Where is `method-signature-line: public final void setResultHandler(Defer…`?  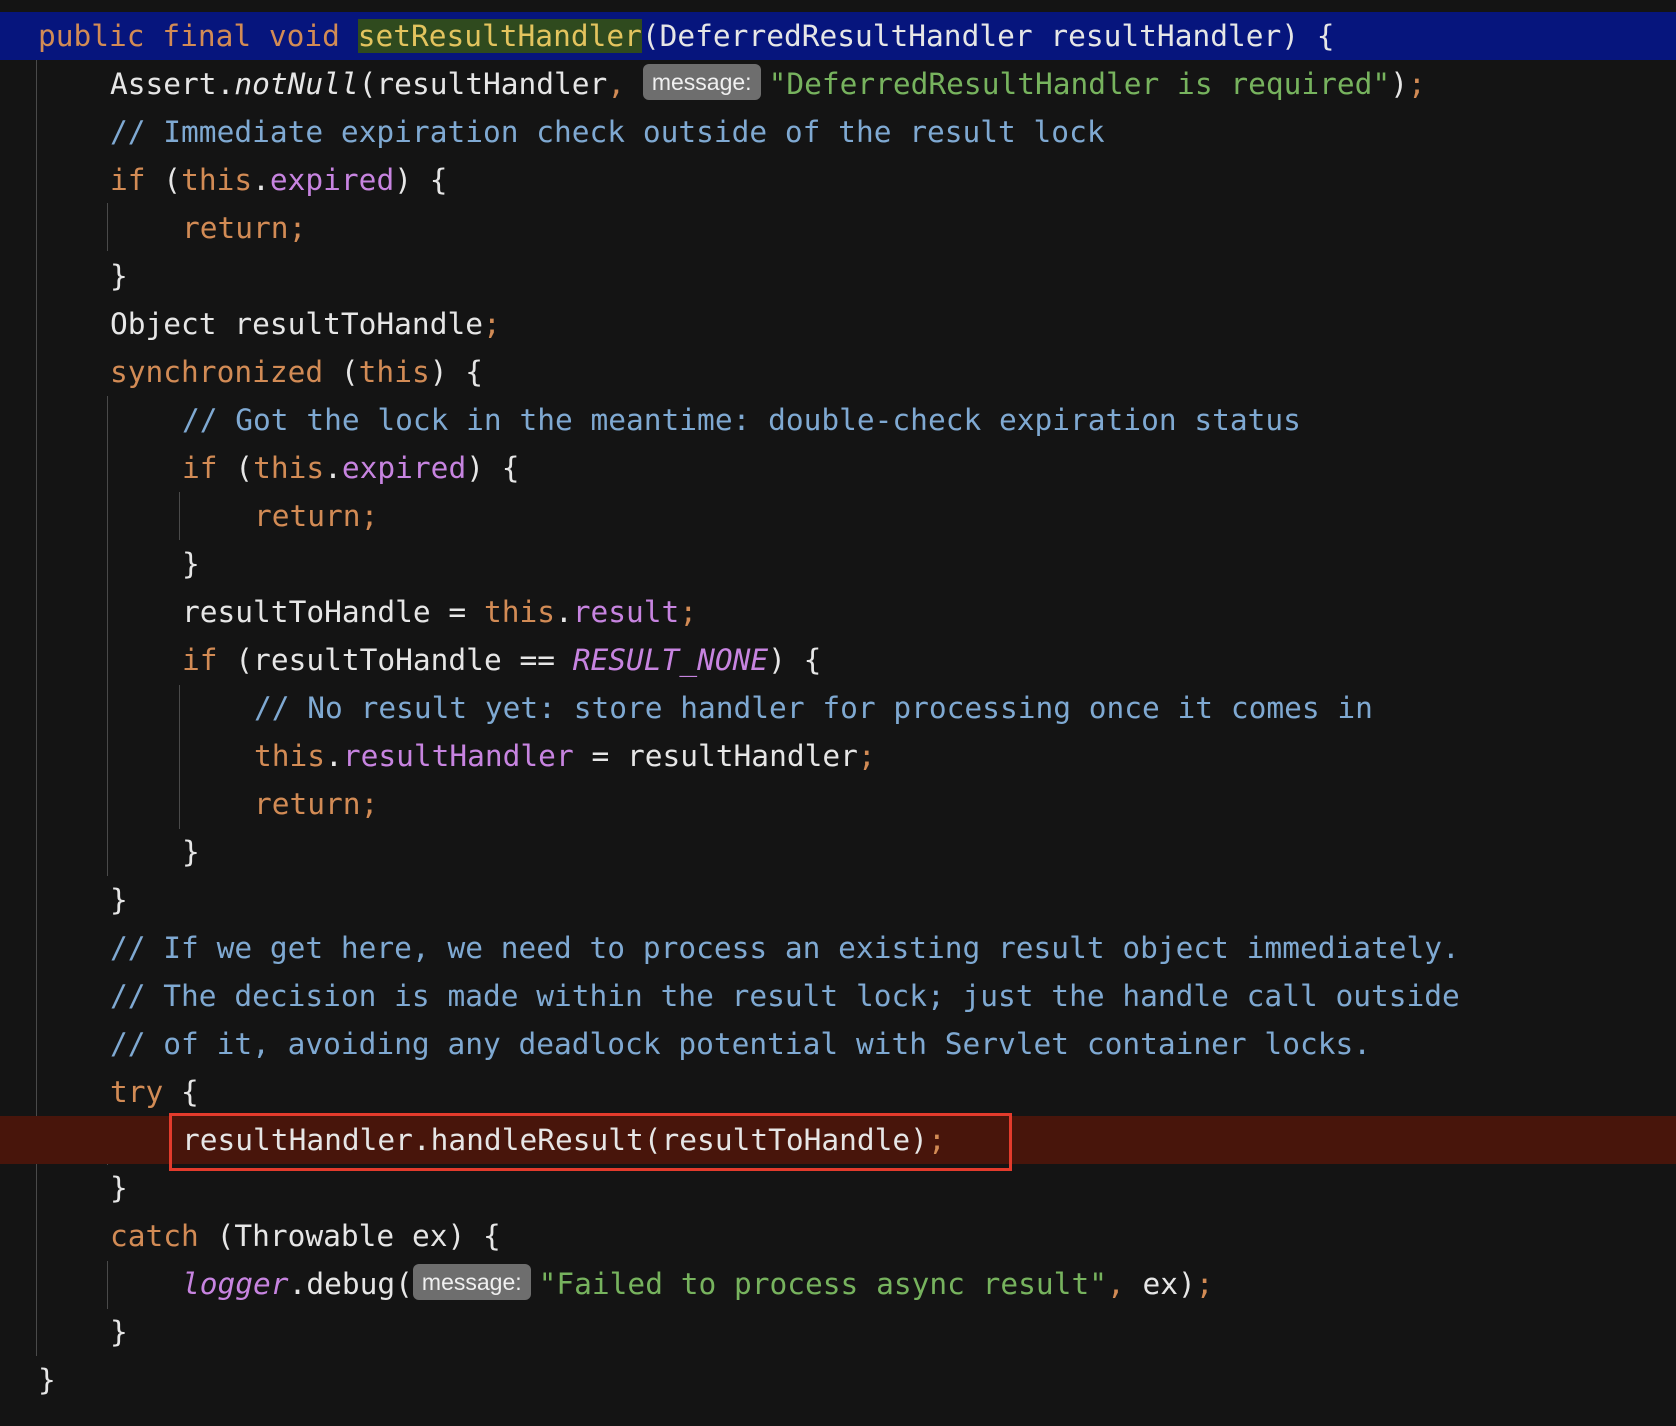
method-signature-line: public final void setResultHandler(Defer… is located at coordinates (838, 36).